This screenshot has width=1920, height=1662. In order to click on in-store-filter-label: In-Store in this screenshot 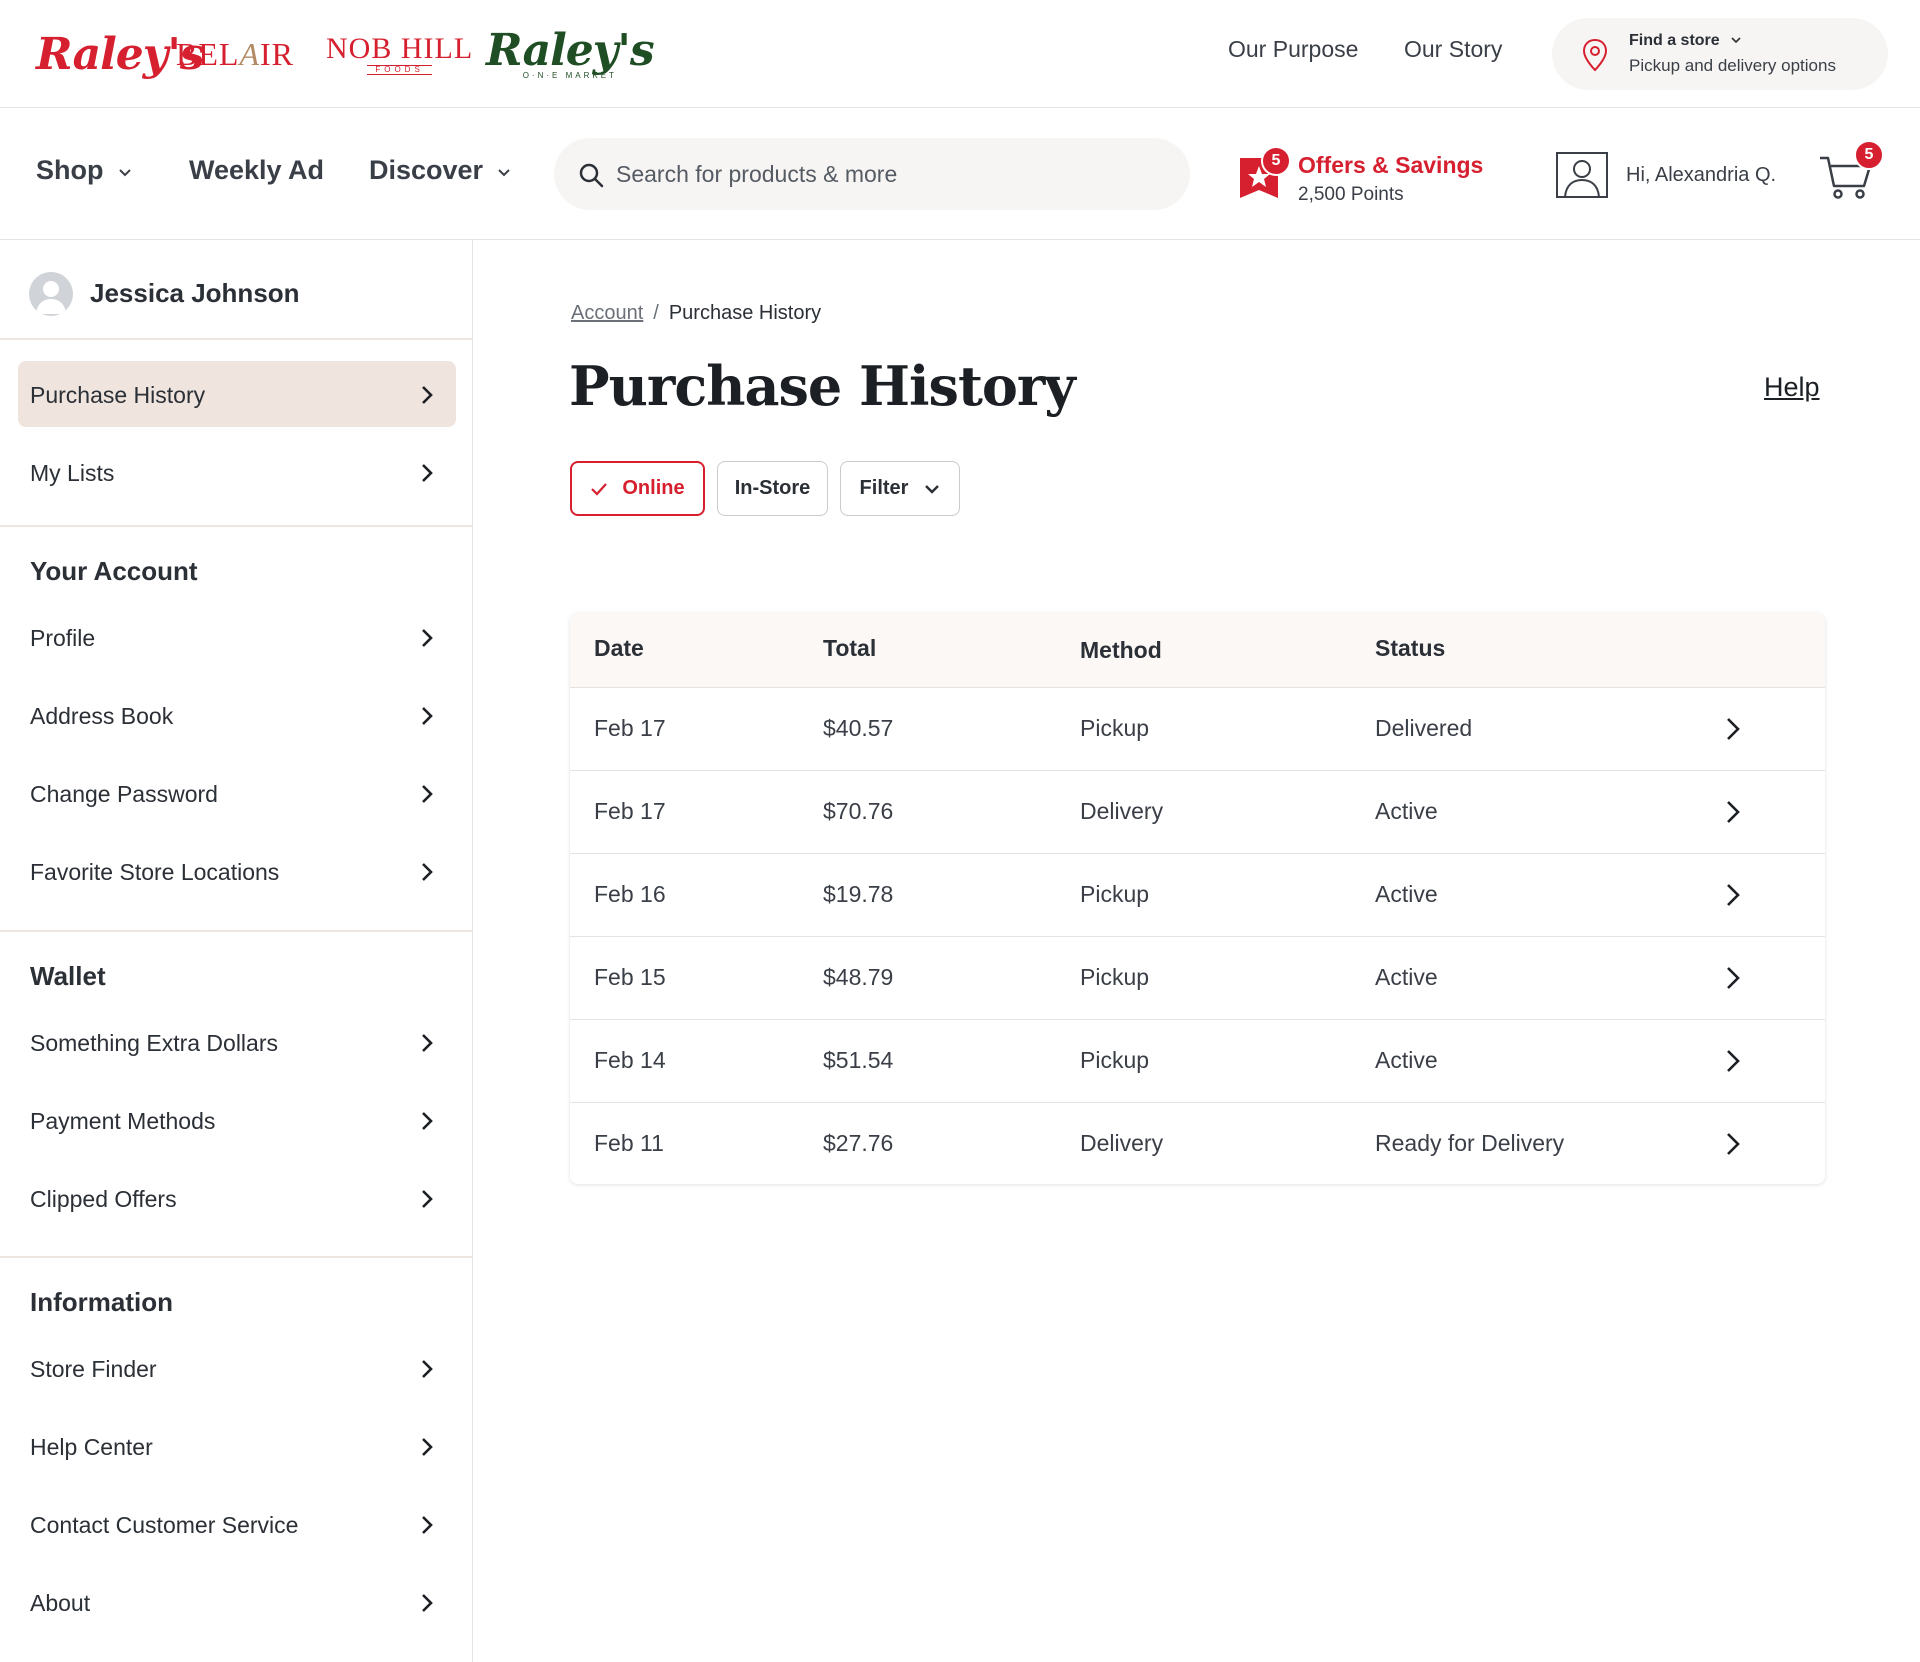, I will do `click(772, 488)`.